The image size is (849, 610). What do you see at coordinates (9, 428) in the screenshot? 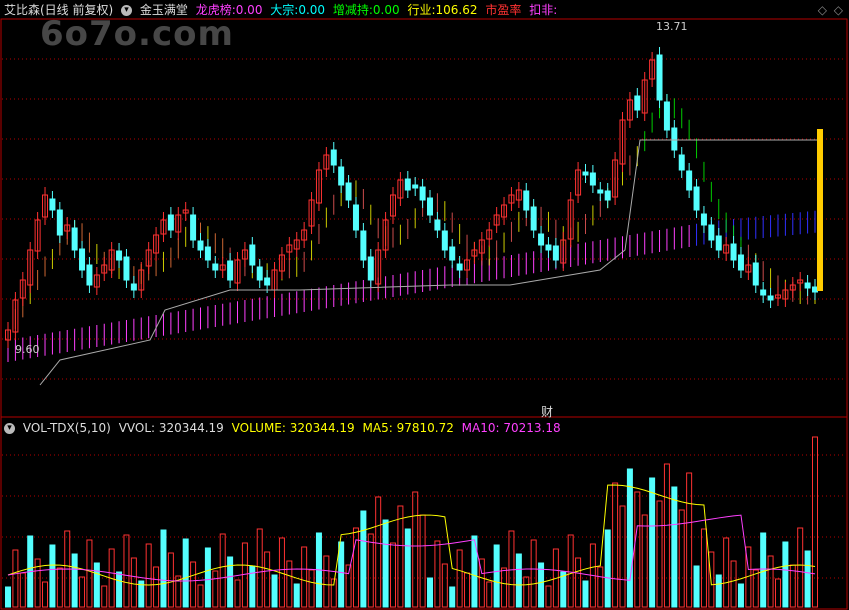
I see `volume-menu-icon: ▾` at bounding box center [9, 428].